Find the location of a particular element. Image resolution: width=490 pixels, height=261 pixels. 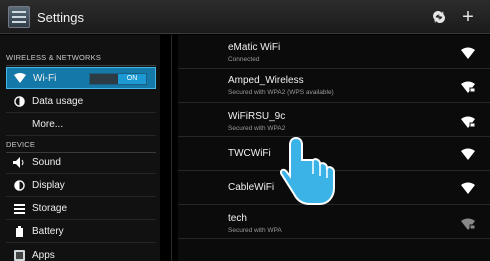

apps-icon is located at coordinates (19, 255).